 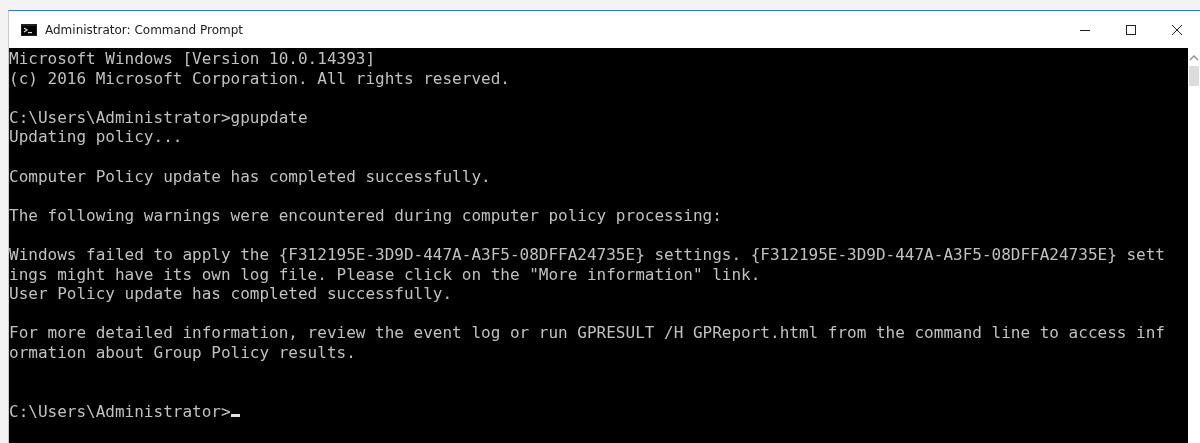 What do you see at coordinates (144, 29) in the screenshot?
I see `window-title: Administrator: Command Prompt` at bounding box center [144, 29].